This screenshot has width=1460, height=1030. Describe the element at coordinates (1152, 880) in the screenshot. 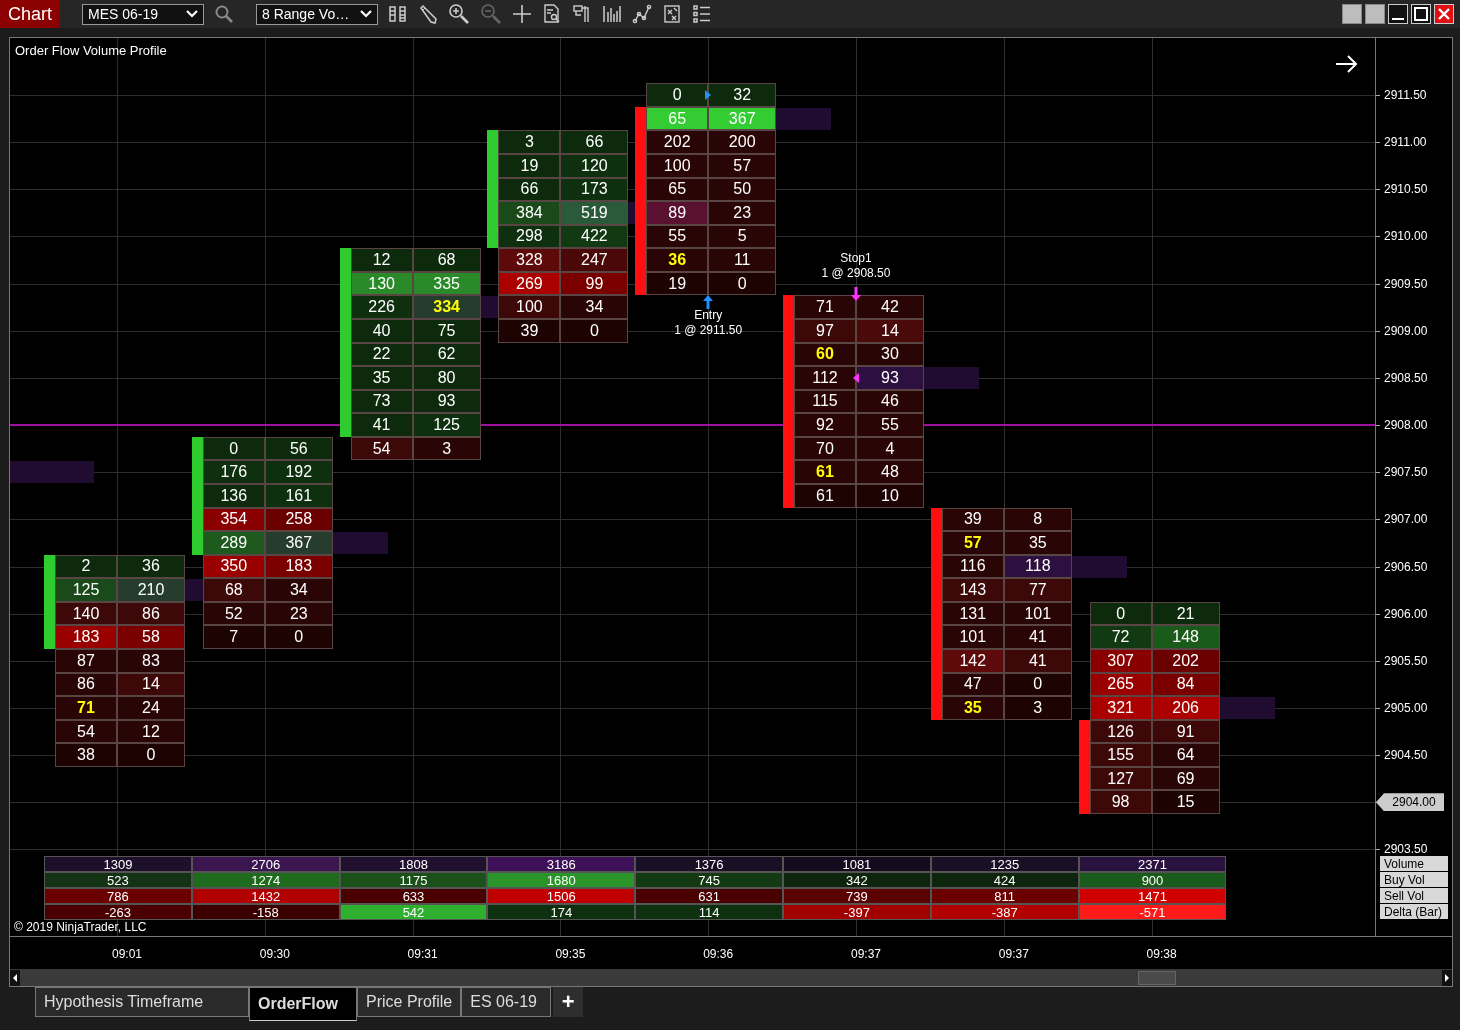

I see `summary-cell: 900` at that location.